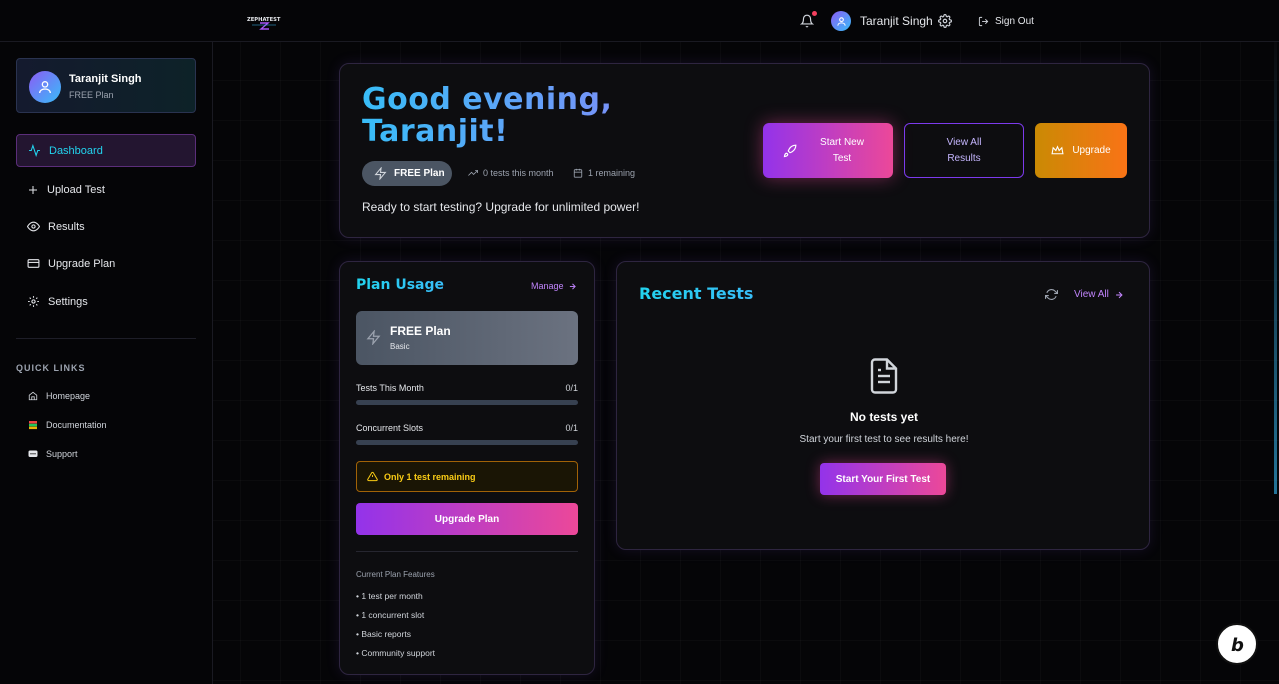  I want to click on plan-usage-title: Plan Usage, so click(400, 285).